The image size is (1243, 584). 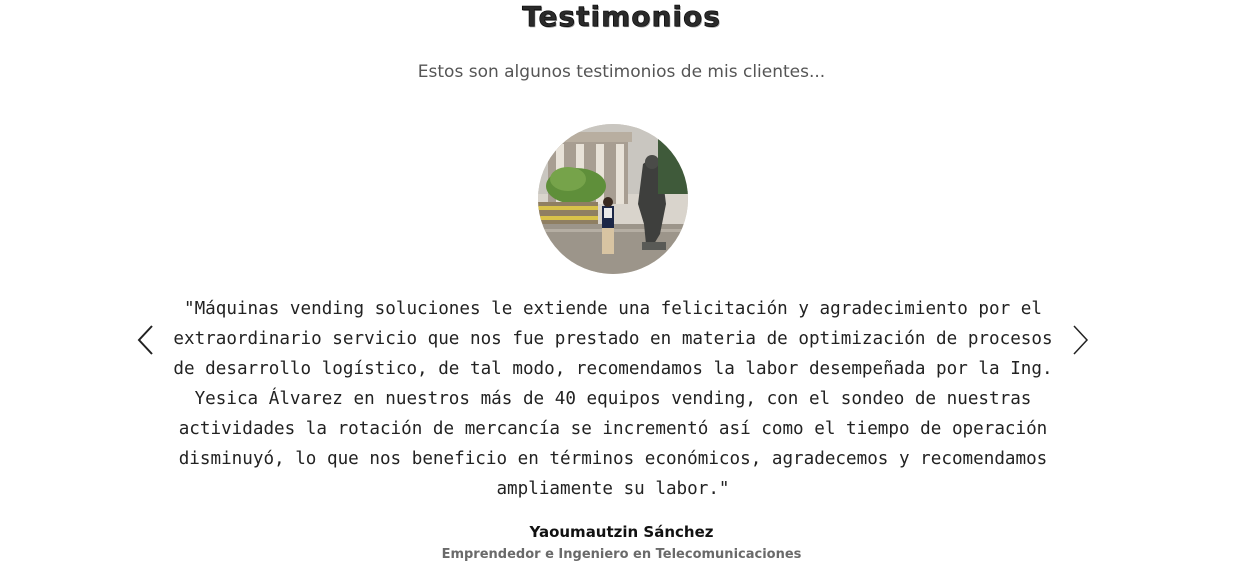 I want to click on client-avatar, so click(x=613, y=199).